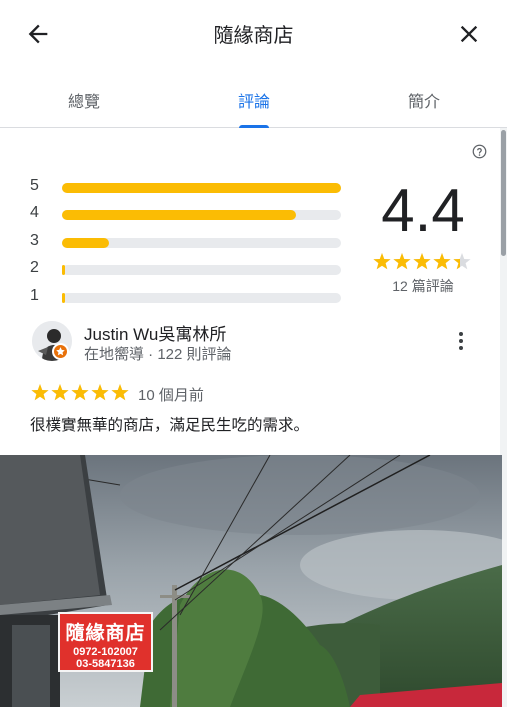 The image size is (507, 707). Describe the element at coordinates (34, 185) in the screenshot. I see `rating-row-label: 5` at that location.